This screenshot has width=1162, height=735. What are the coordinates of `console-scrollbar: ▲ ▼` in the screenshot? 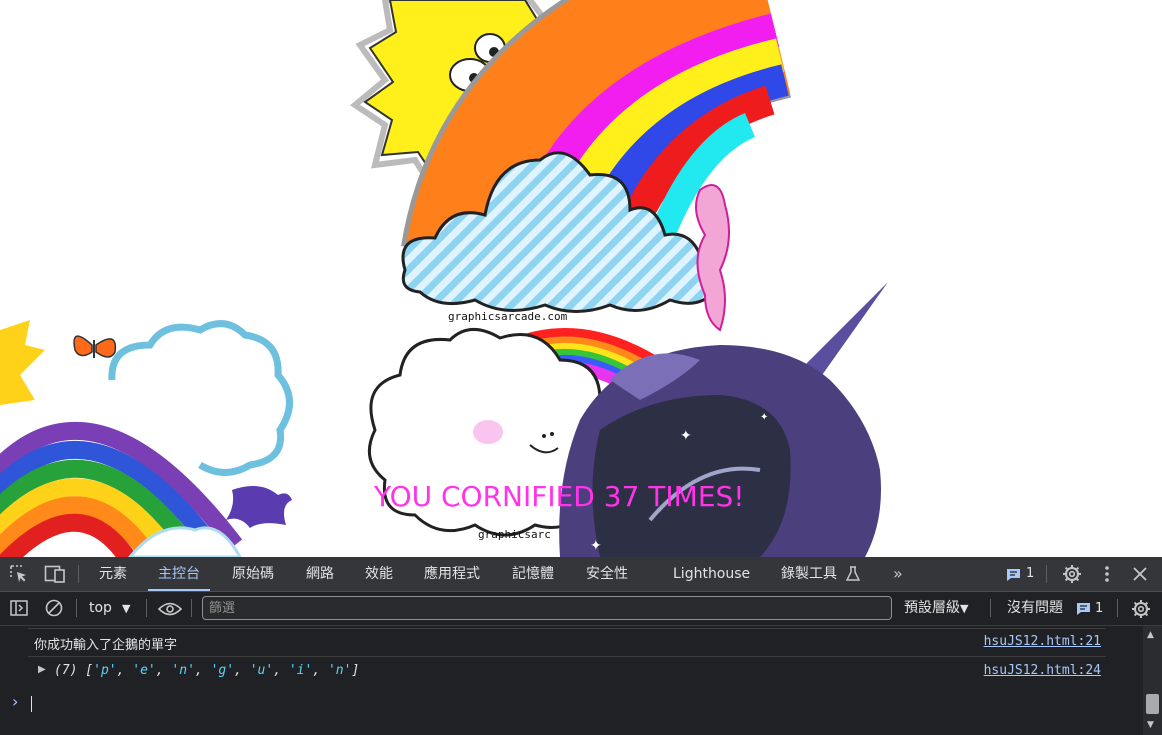 It's located at (1152, 680).